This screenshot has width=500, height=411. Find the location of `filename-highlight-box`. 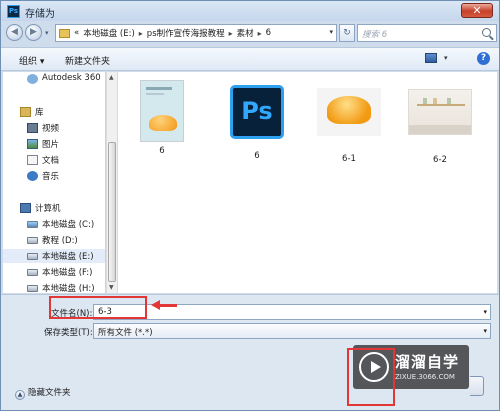

filename-highlight-box is located at coordinates (98, 307).